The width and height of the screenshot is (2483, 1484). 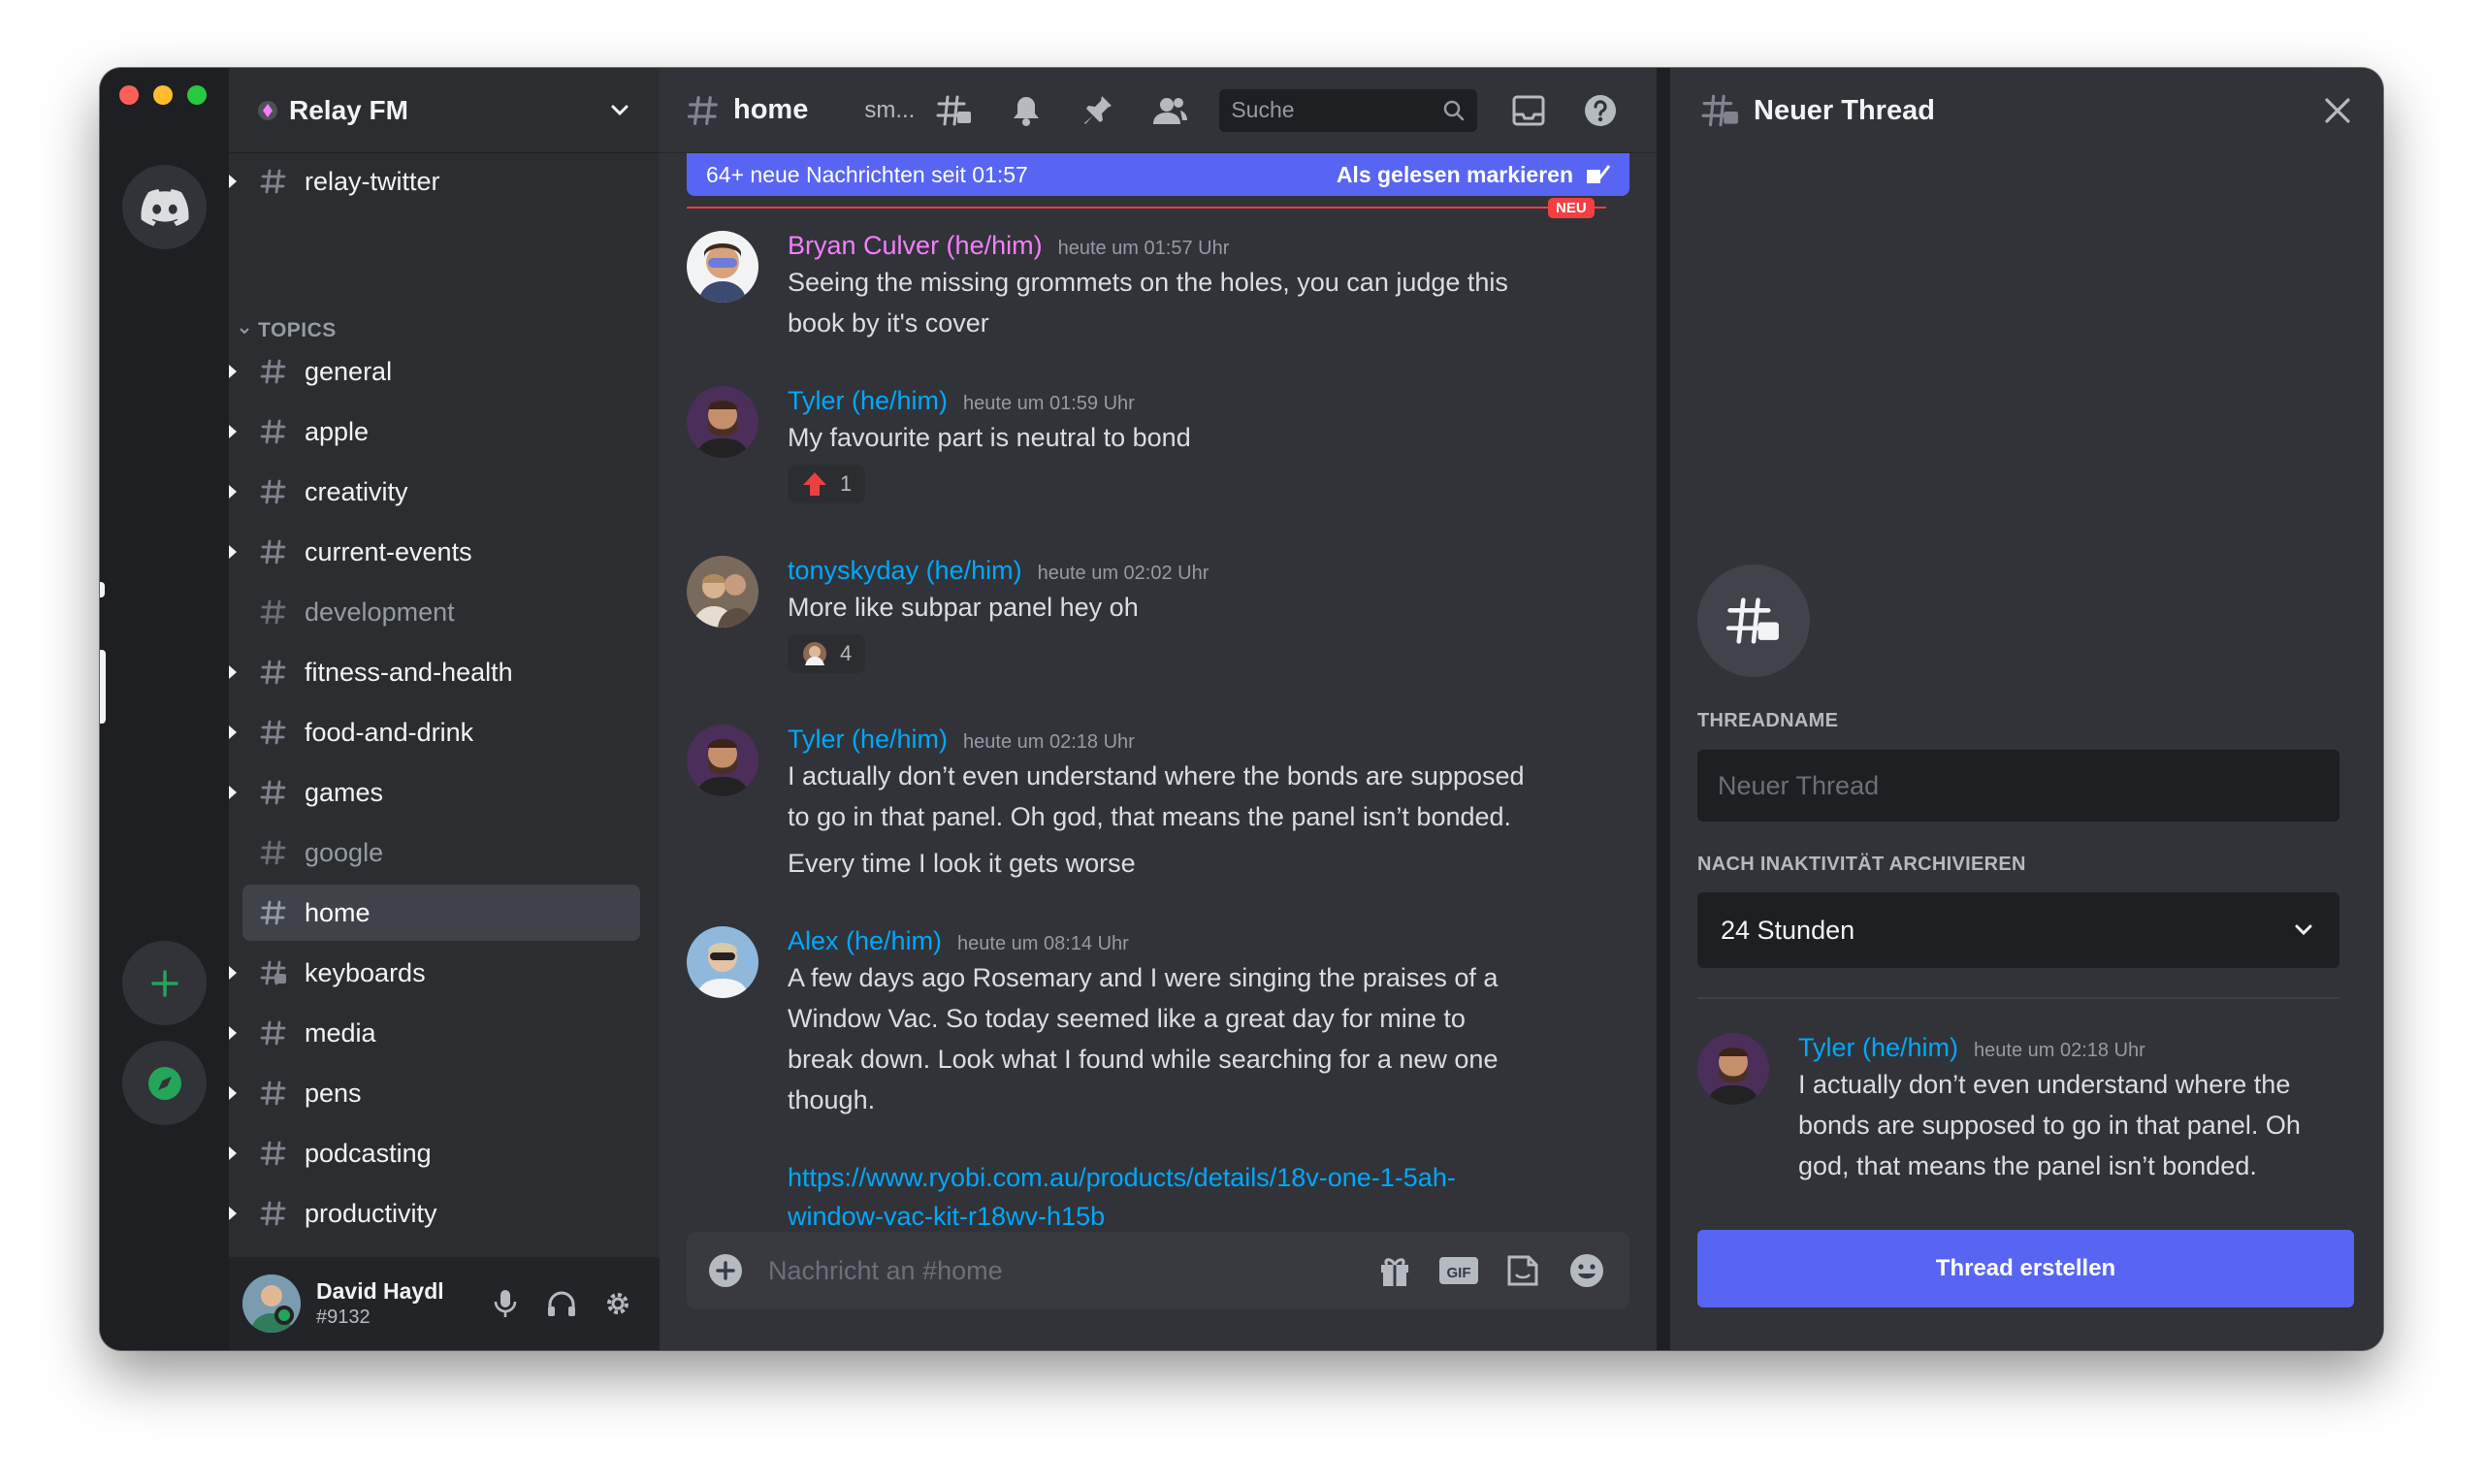 I want to click on reaction-upvote: 1, so click(x=827, y=484).